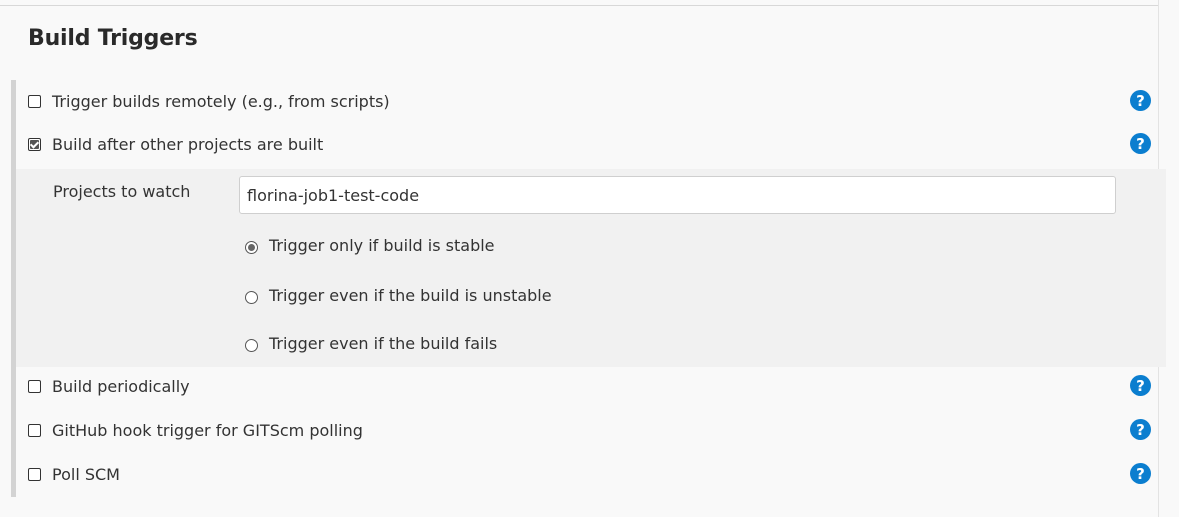 Image resolution: width=1179 pixels, height=517 pixels. What do you see at coordinates (677, 195) in the screenshot?
I see `projects-to-watch-input` at bounding box center [677, 195].